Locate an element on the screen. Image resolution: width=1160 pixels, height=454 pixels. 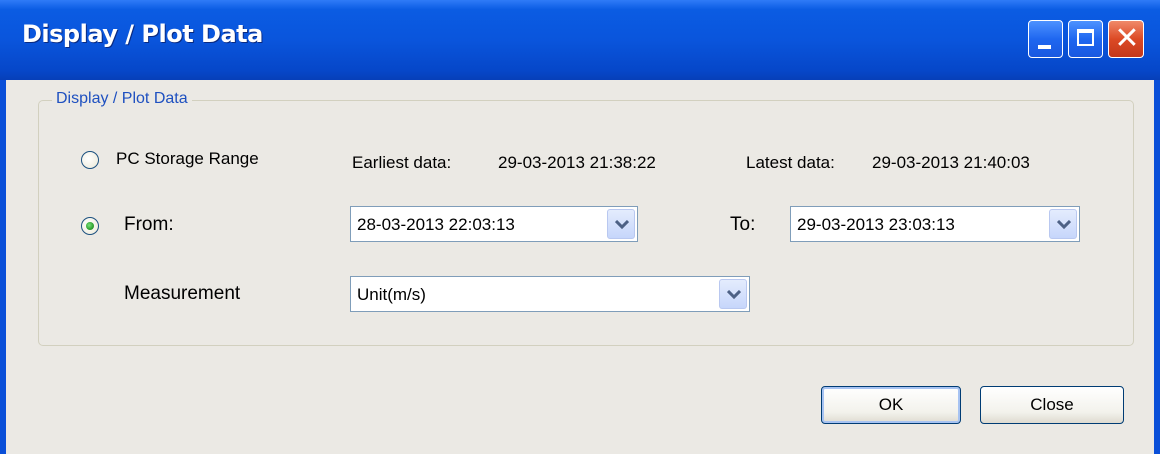
to-label: To: is located at coordinates (743, 224).